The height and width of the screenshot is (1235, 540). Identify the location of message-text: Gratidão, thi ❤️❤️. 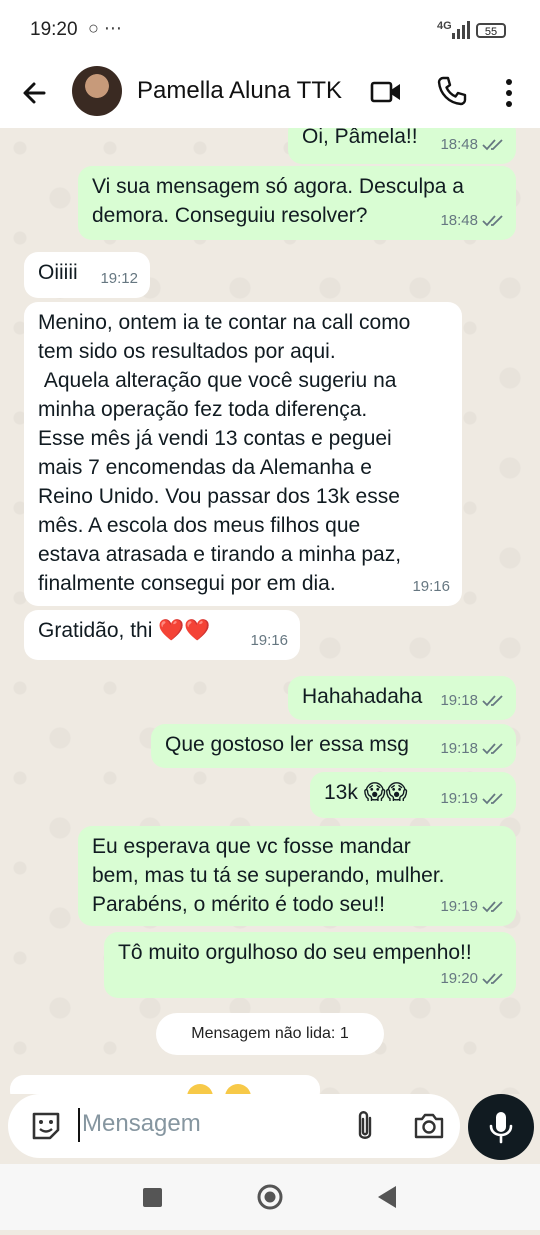
(124, 630).